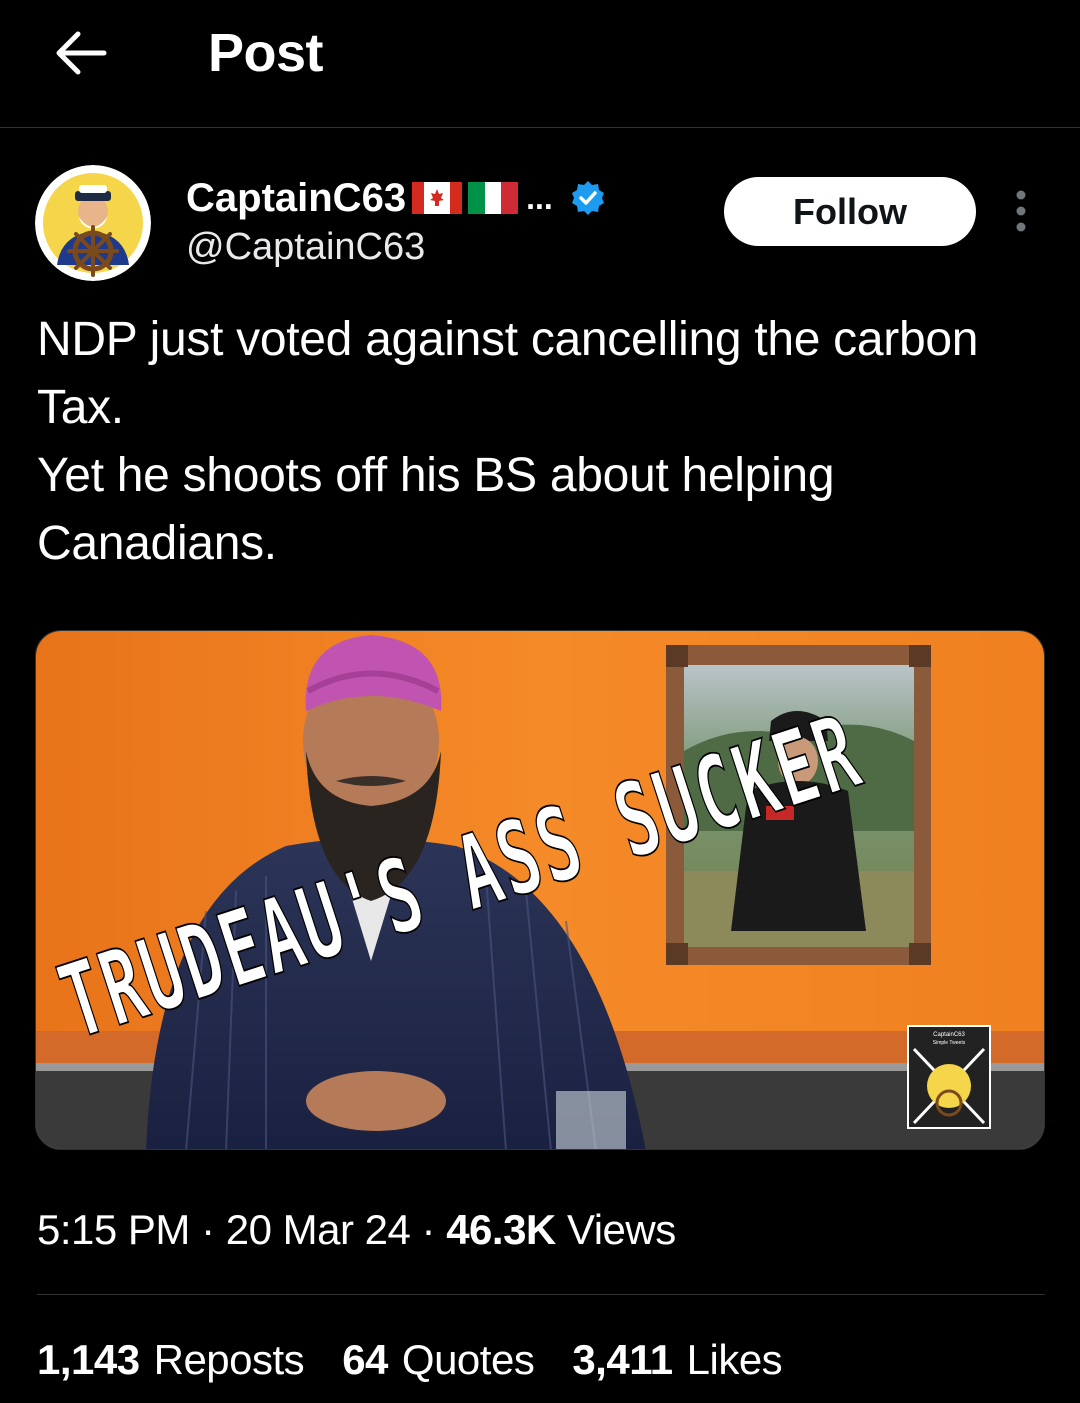 Image resolution: width=1080 pixels, height=1403 pixels. Describe the element at coordinates (296, 198) in the screenshot. I see `author-display-name: CaptainC63` at that location.